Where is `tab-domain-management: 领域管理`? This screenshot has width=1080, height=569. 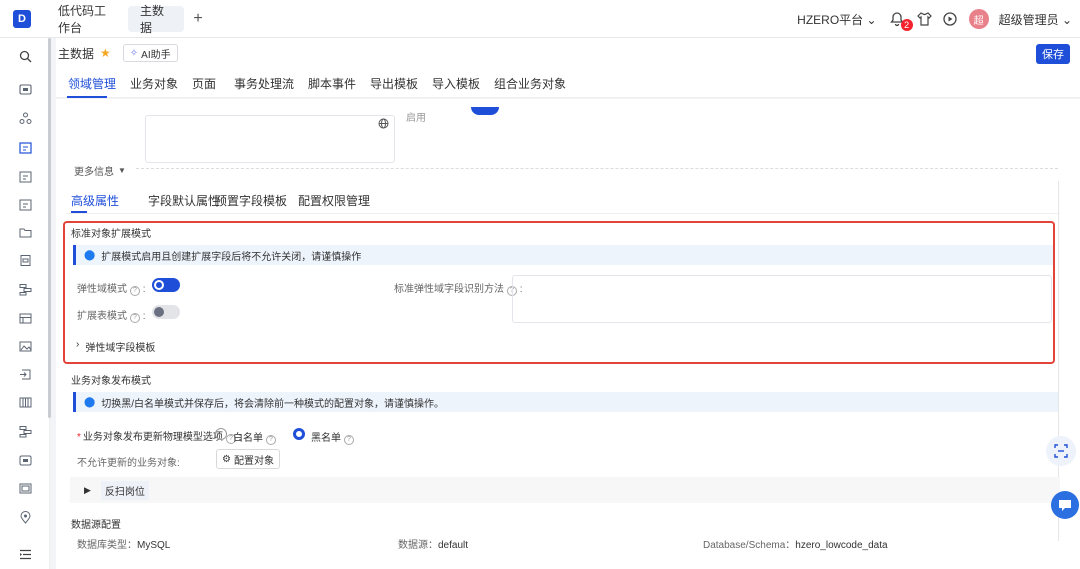 tab-domain-management: 领域管理 is located at coordinates (92, 83).